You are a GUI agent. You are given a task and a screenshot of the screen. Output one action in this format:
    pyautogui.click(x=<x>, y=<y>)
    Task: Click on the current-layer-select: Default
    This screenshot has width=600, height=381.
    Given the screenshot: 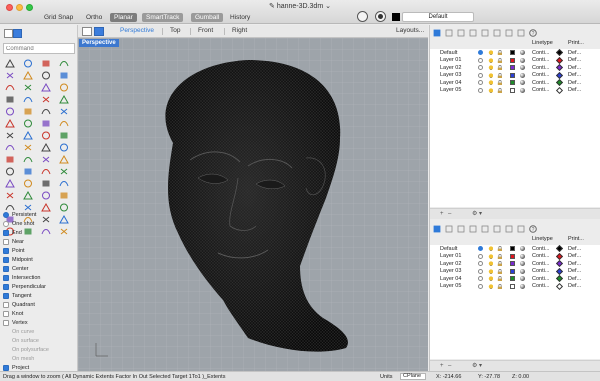 What is the action you would take?
    pyautogui.click(x=438, y=17)
    